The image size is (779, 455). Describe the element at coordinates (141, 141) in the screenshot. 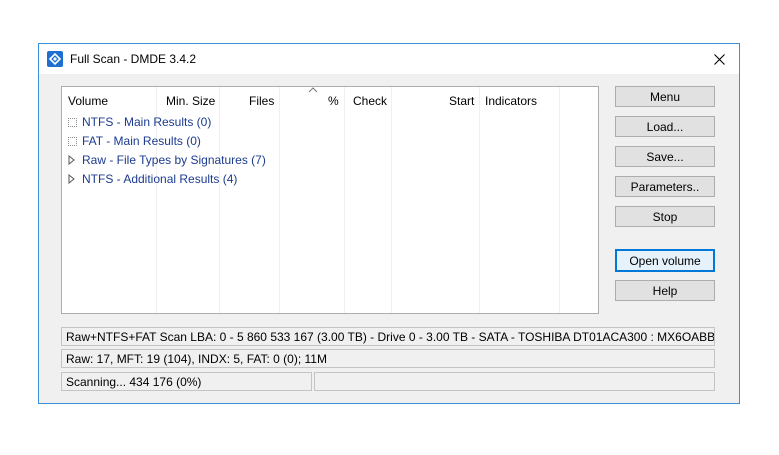

I see `list-item-label: FAT - Main Results (0)` at that location.